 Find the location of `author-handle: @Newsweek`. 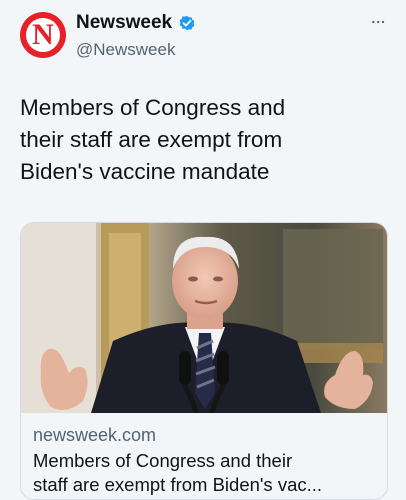

author-handle: @Newsweek is located at coordinates (125, 50).